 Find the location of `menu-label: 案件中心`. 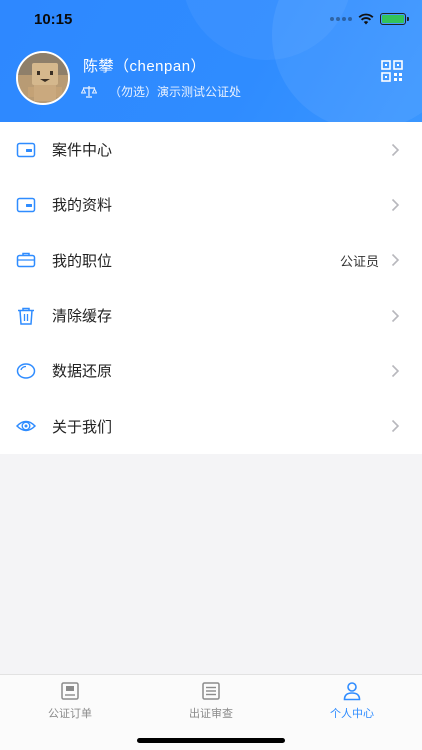

menu-label: 案件中心 is located at coordinates (82, 150).